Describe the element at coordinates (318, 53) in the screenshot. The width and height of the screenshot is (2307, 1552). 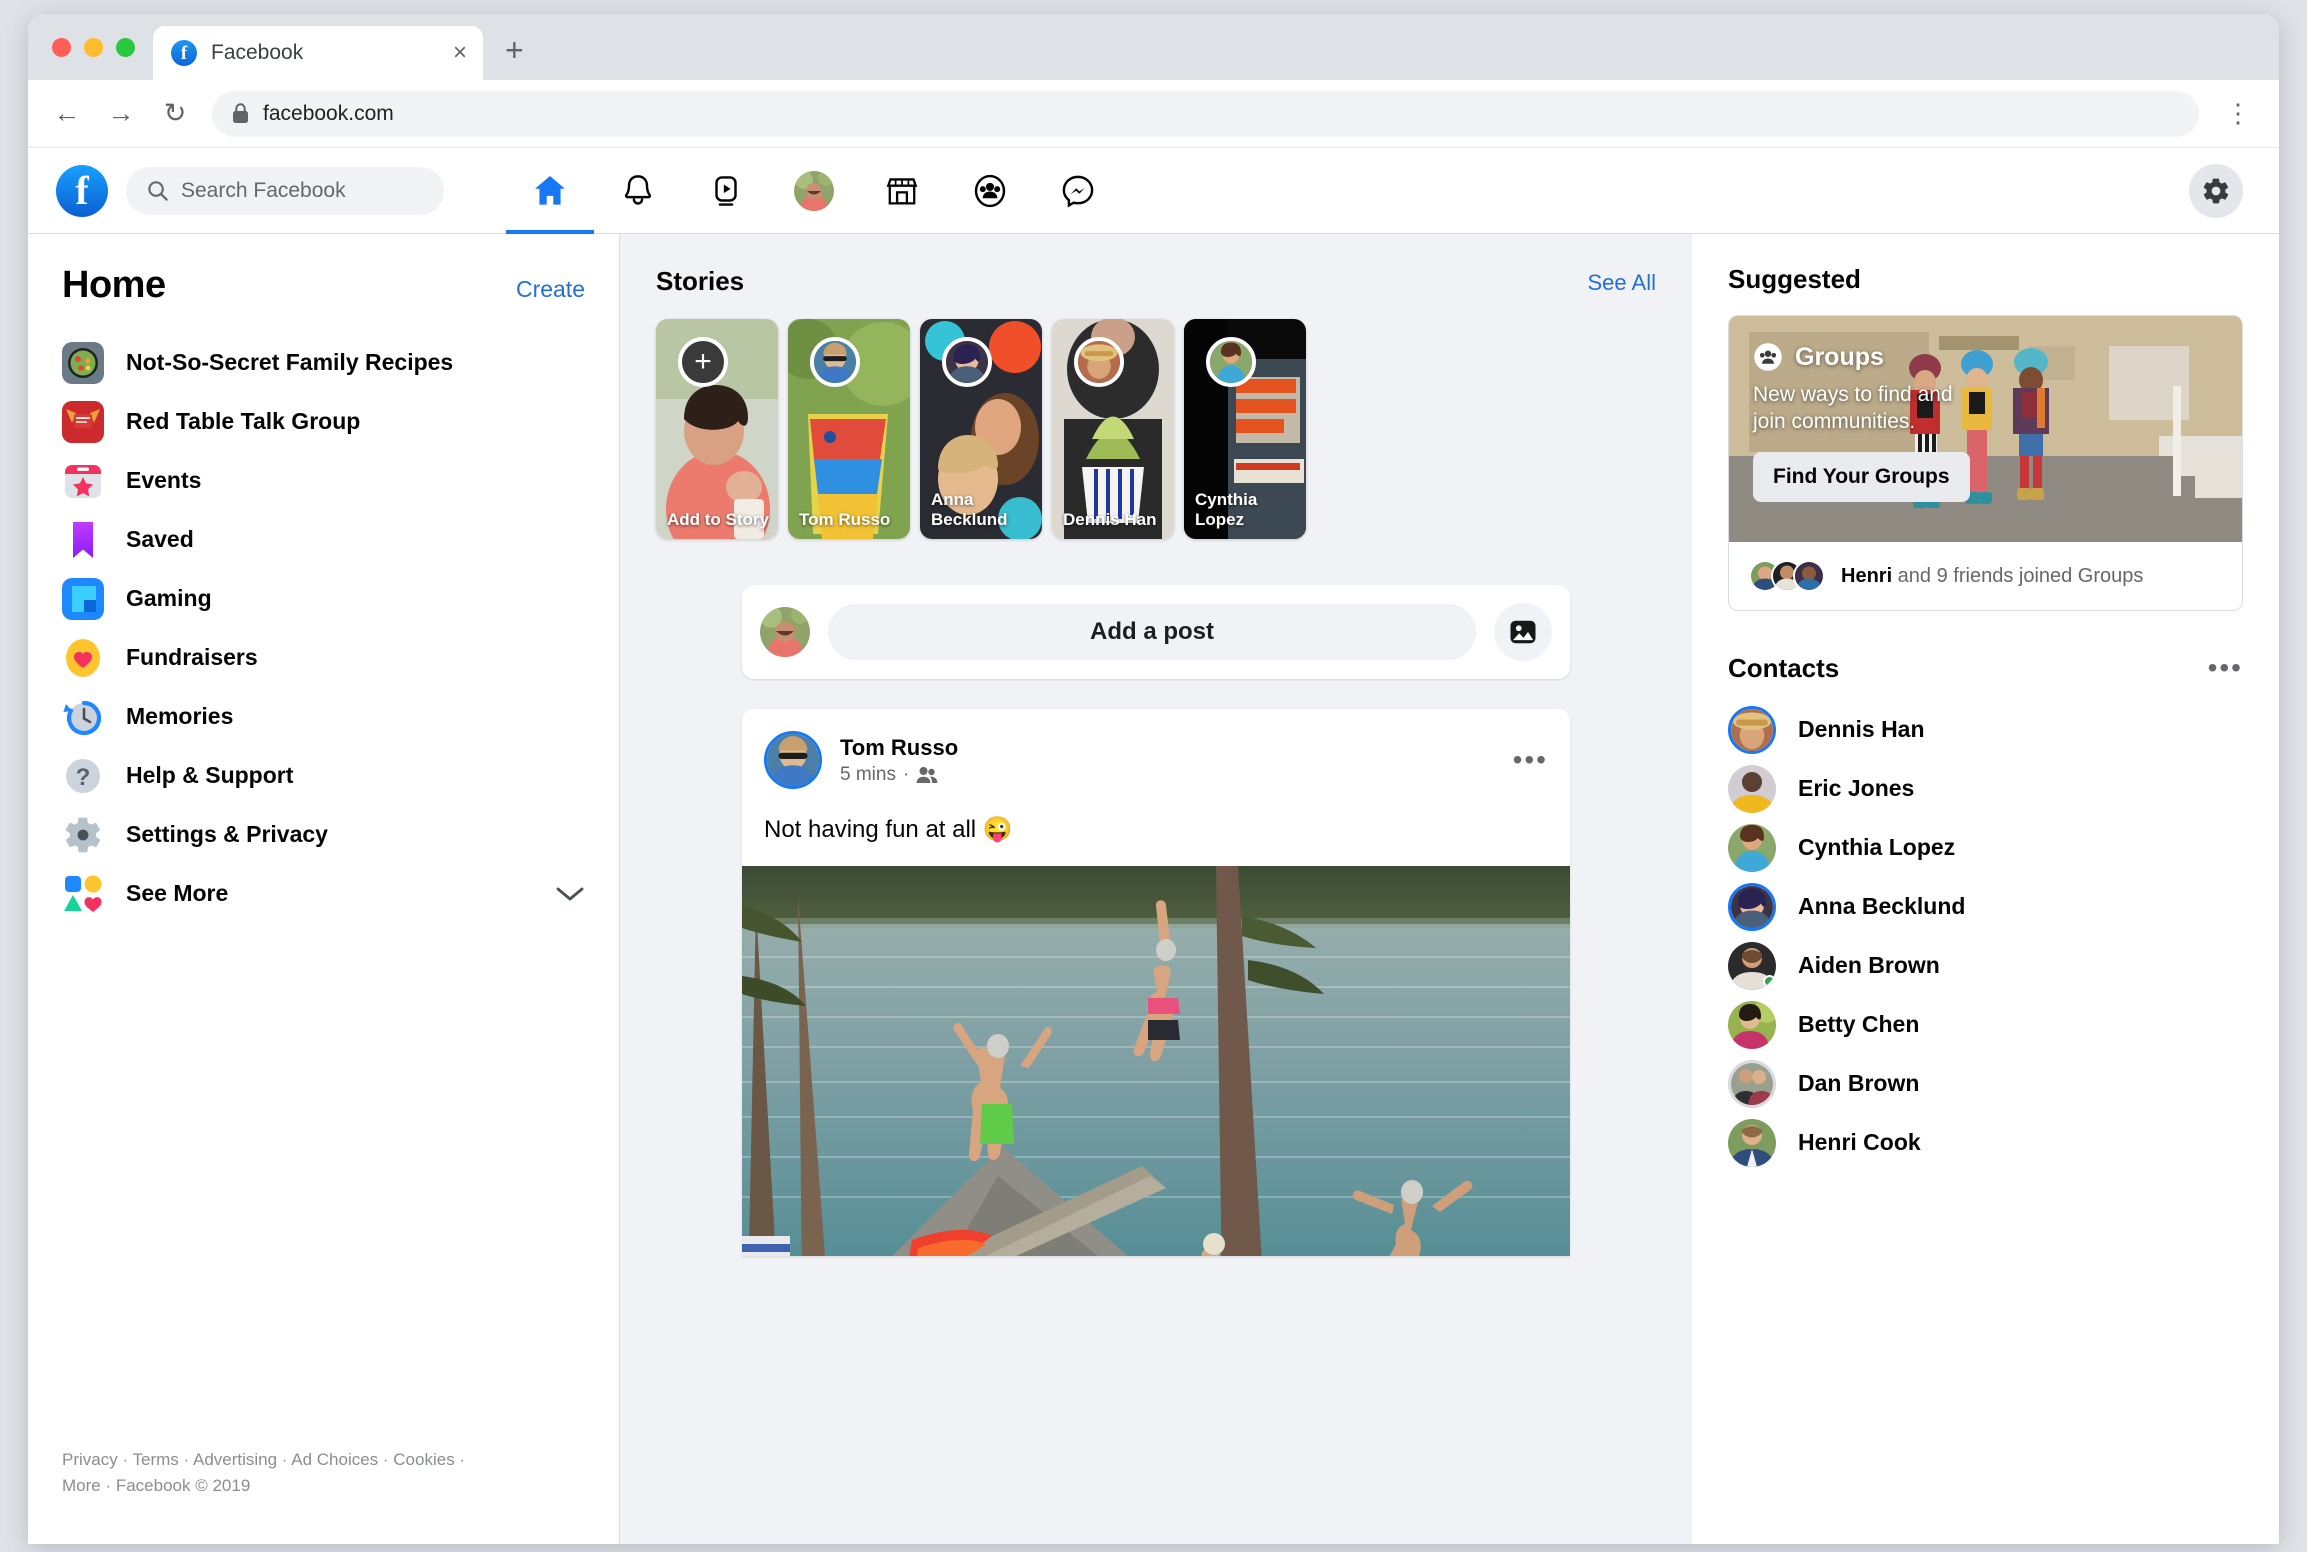
I see `browser-tab: f Facebook ×` at that location.